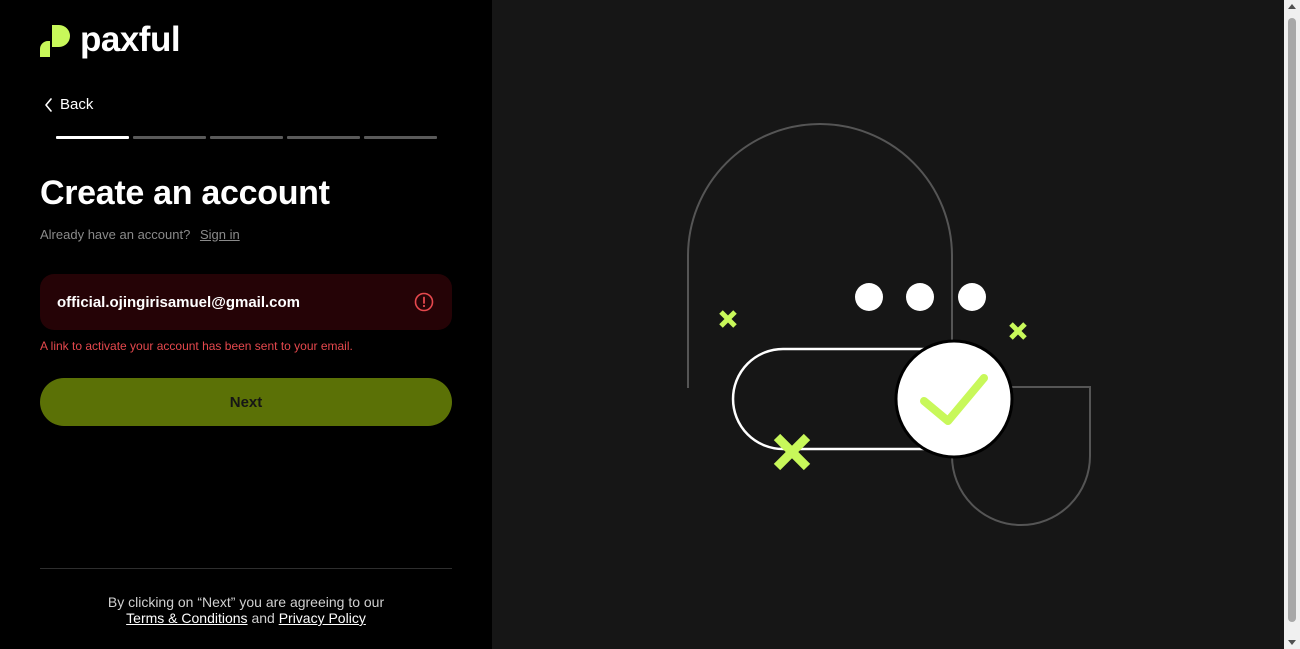  What do you see at coordinates (424, 302) in the screenshot?
I see `alert-circle-icon` at bounding box center [424, 302].